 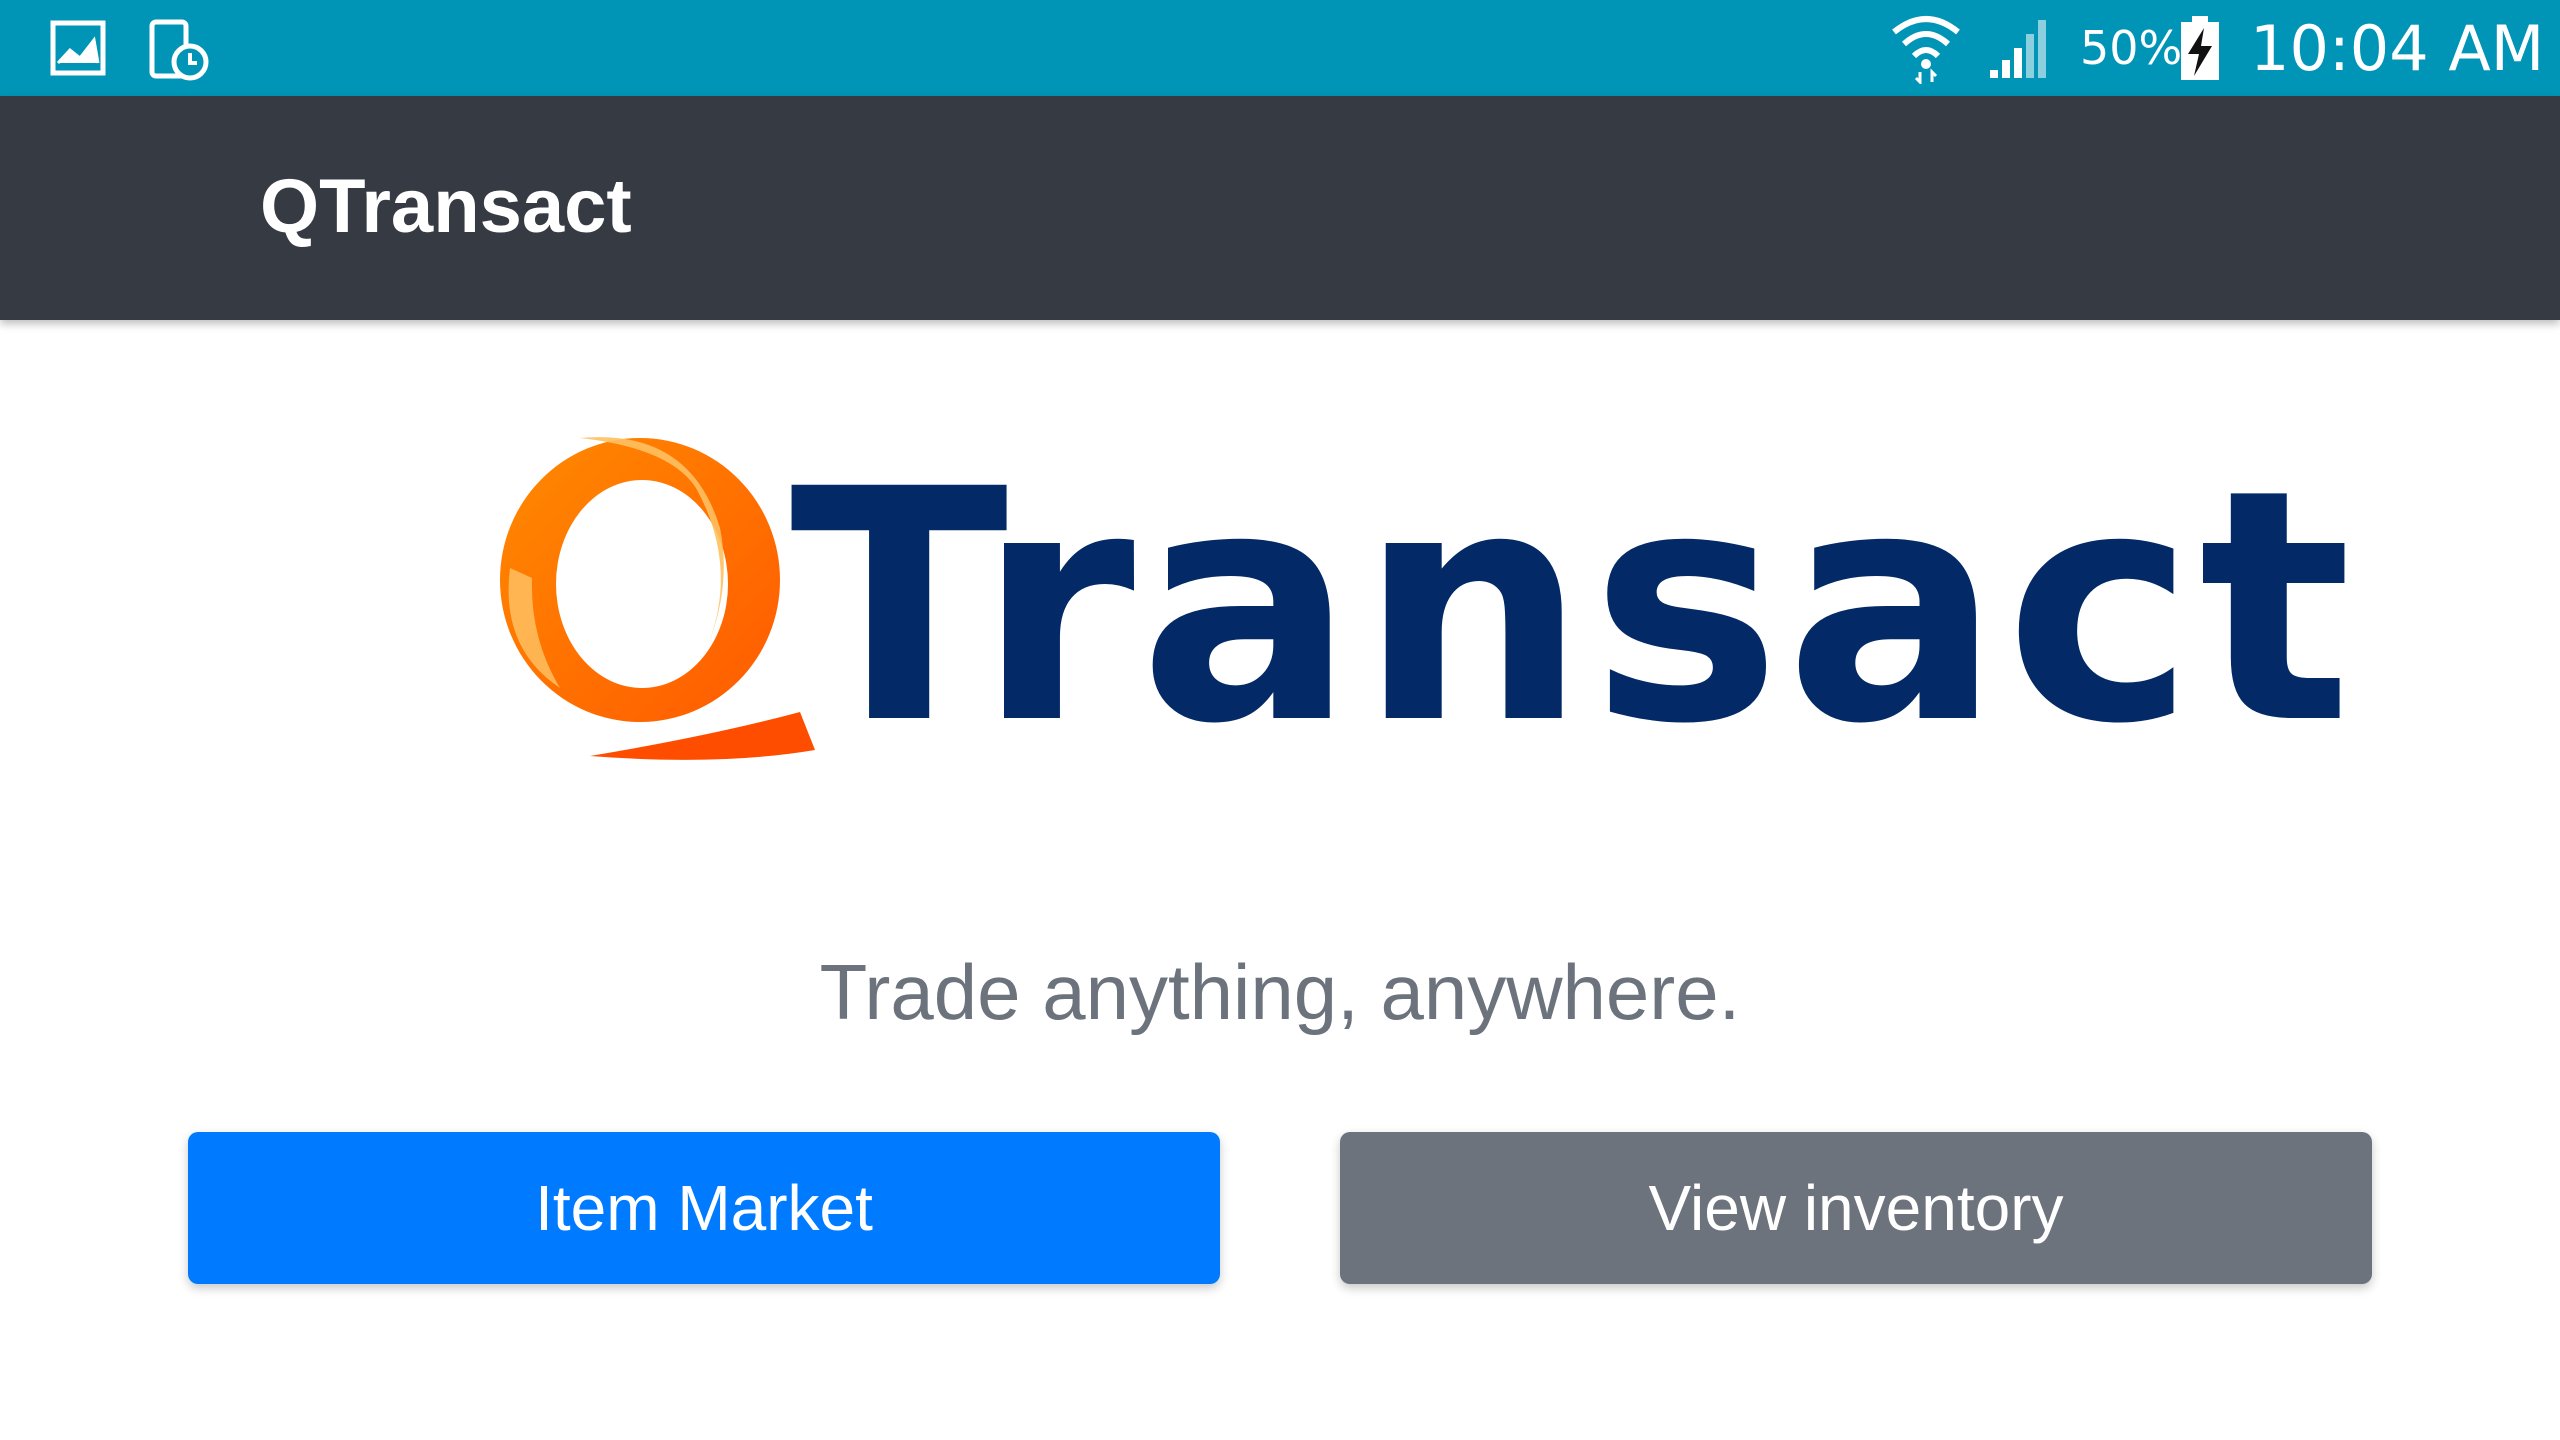 What do you see at coordinates (657, 598) in the screenshot?
I see `logo-q-mark` at bounding box center [657, 598].